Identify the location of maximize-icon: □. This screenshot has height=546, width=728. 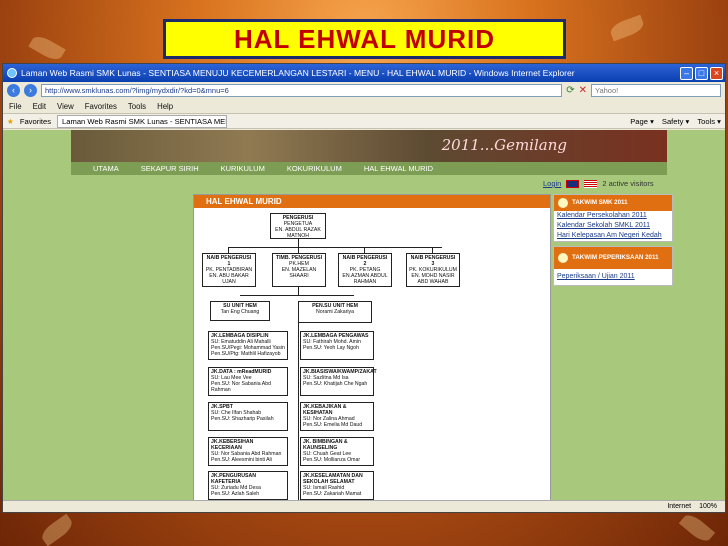
(701, 73).